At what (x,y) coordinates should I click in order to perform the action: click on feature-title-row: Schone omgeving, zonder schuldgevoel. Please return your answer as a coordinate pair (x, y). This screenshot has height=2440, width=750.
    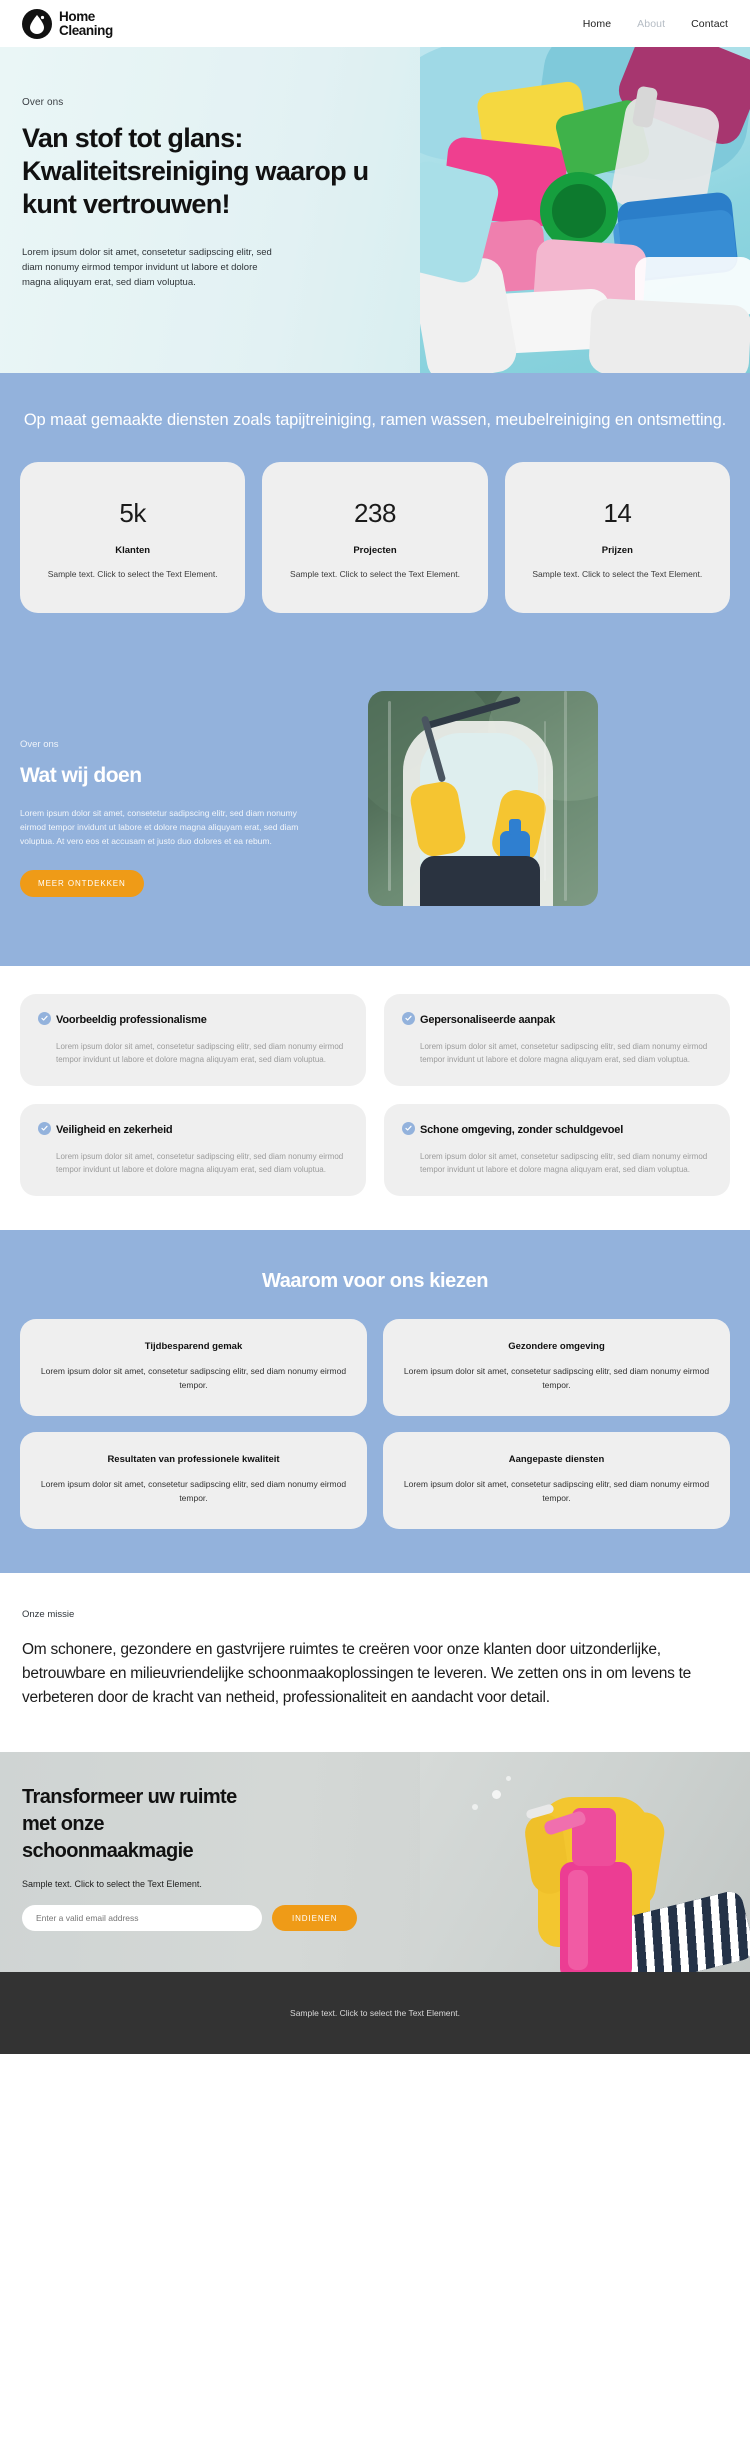
    Looking at the image, I should click on (557, 1130).